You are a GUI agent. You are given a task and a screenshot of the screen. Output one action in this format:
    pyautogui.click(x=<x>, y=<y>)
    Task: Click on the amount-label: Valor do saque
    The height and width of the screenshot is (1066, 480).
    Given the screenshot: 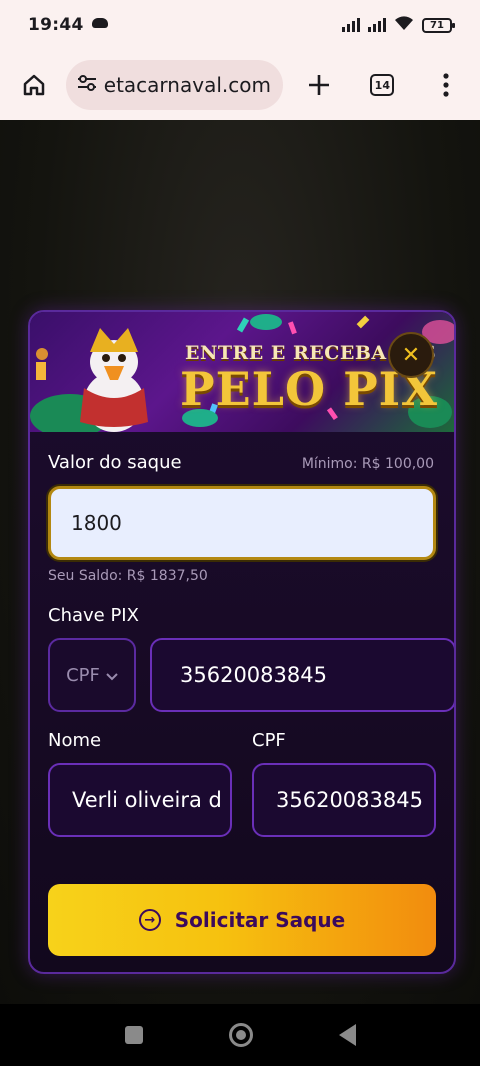 What is the action you would take?
    pyautogui.click(x=115, y=462)
    